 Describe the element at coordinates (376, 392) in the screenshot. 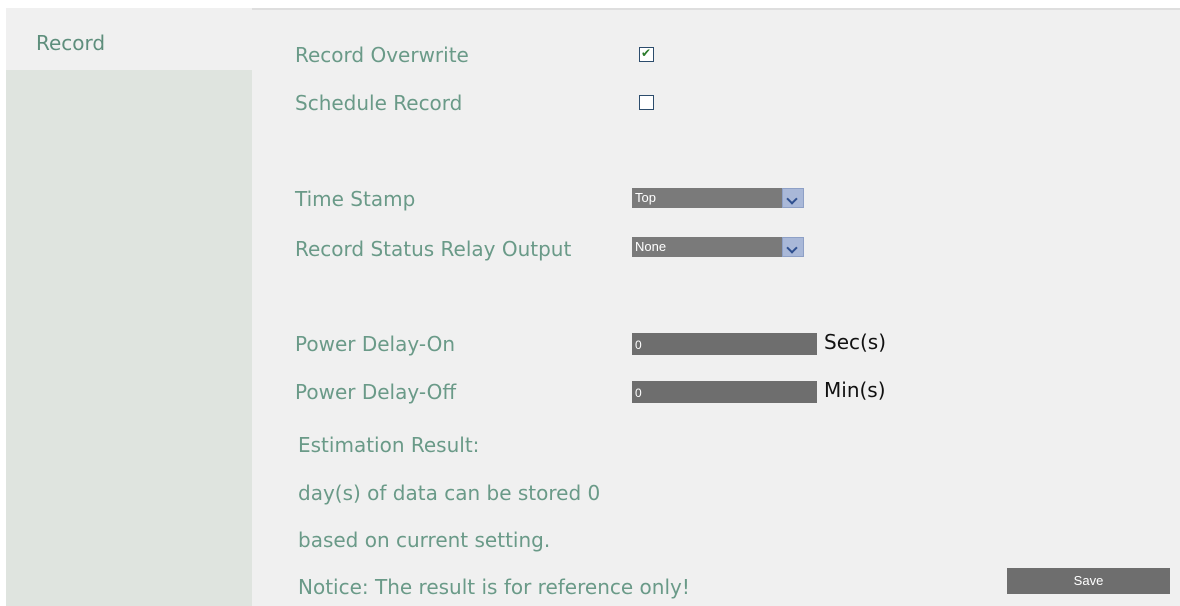

I see `power-delay-off-label: Power Delay-Off` at that location.